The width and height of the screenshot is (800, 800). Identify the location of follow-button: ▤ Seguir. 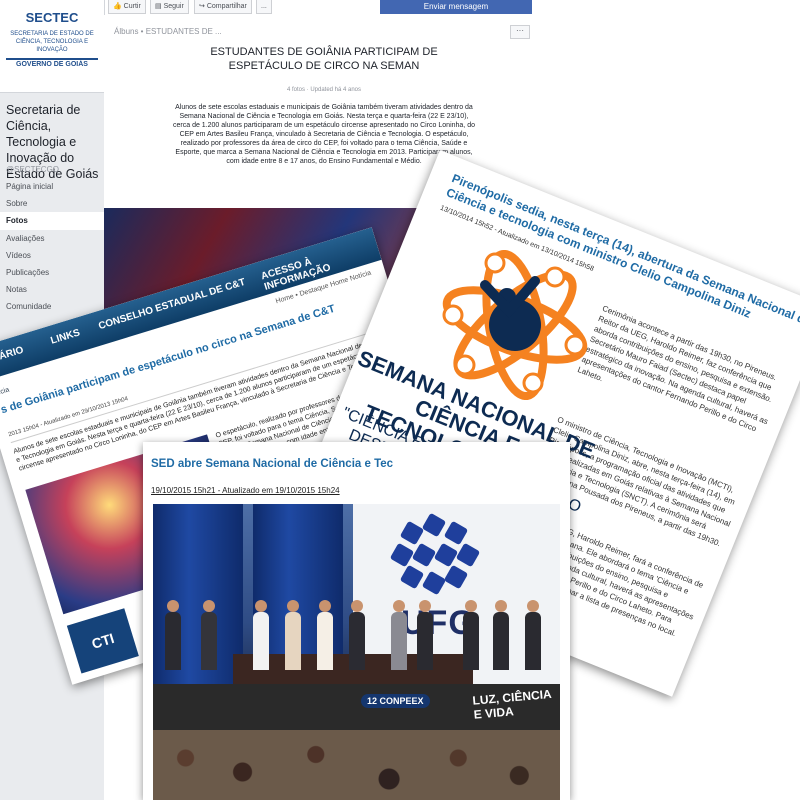
(169, 7).